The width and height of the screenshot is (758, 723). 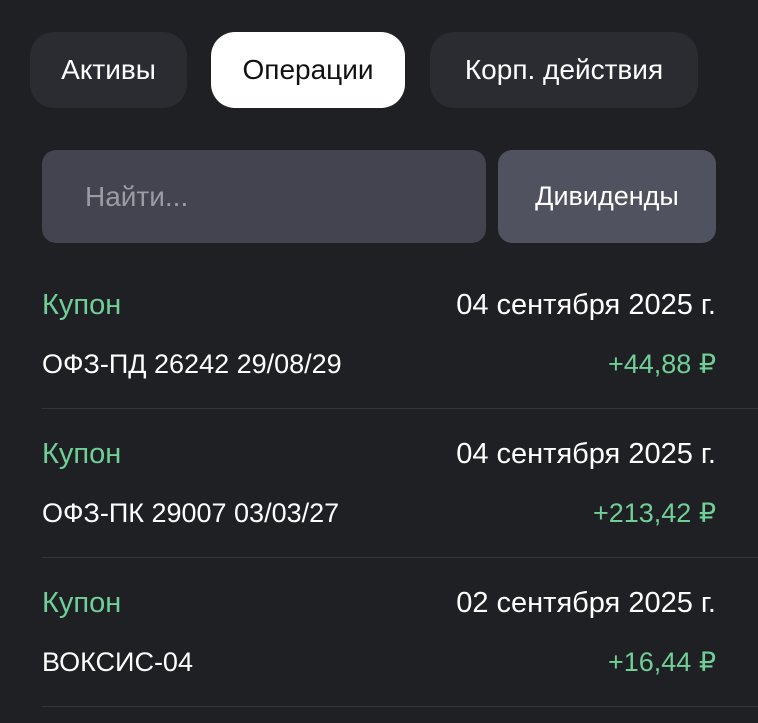 I want to click on operation-instrument: ОФЗ-ПД 26242 29/08/29, so click(x=192, y=364).